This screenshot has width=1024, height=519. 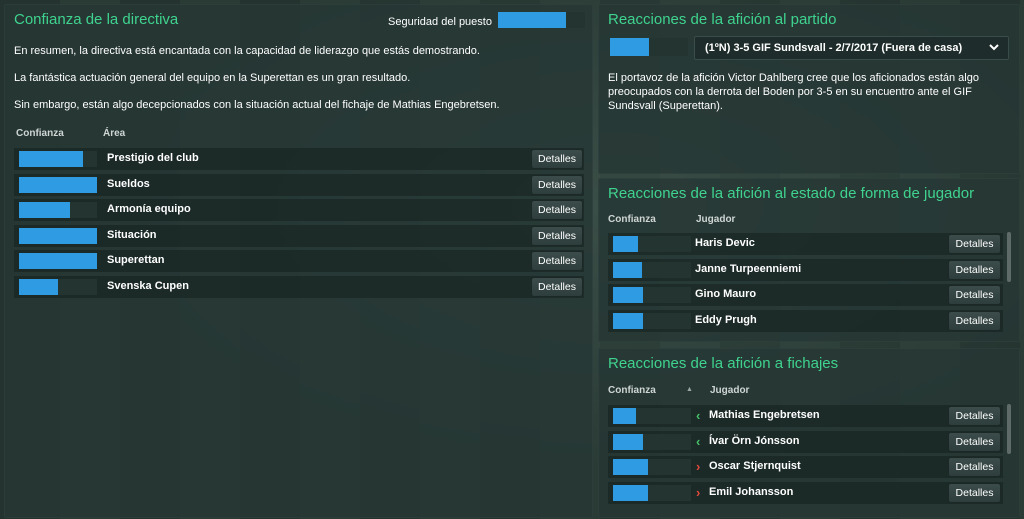 I want to click on player-name: Haris Devic, so click(x=725, y=243).